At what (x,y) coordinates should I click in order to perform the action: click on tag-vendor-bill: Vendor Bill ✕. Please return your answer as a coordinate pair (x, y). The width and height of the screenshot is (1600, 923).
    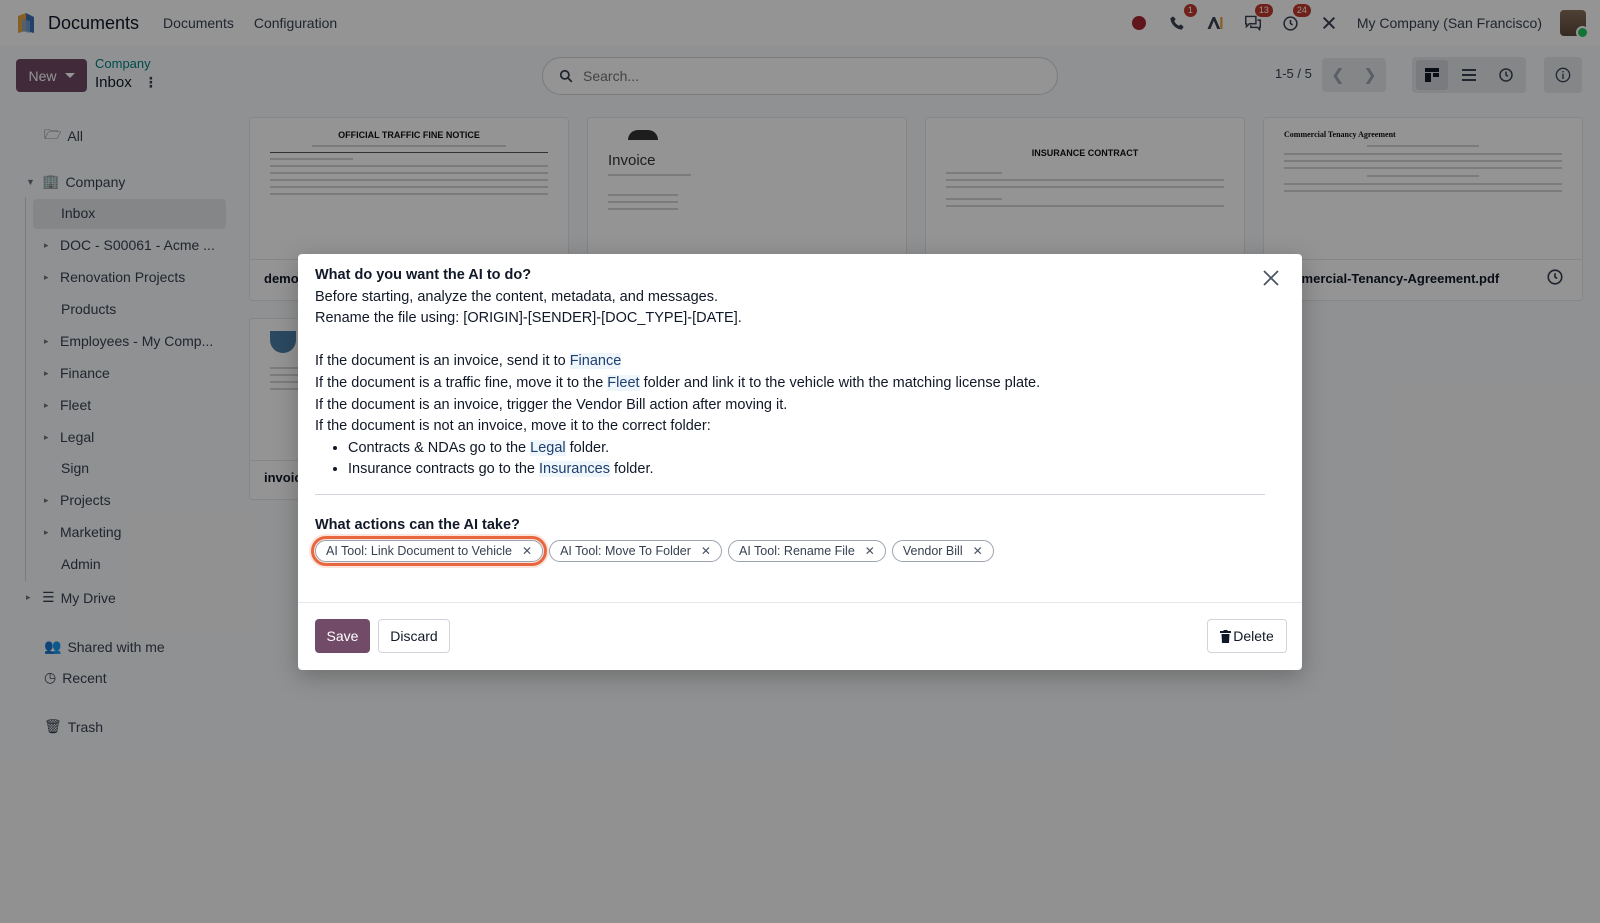
    Looking at the image, I should click on (942, 551).